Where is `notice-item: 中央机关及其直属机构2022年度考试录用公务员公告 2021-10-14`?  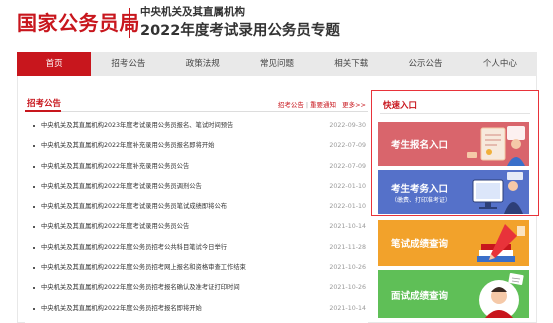 notice-item: 中央机关及其直属机构2022年度考试录用公务员公告 2021-10-14 is located at coordinates (196, 227).